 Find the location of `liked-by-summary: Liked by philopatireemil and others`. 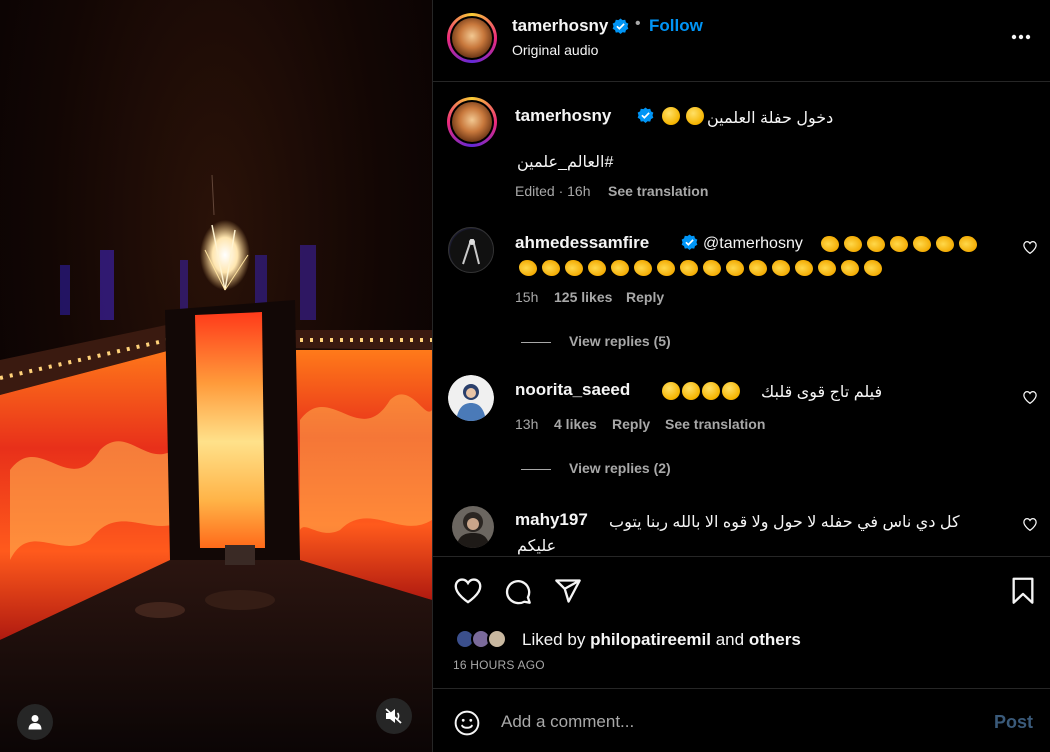

liked-by-summary: Liked by philopatireemil and others is located at coordinates (661, 640).